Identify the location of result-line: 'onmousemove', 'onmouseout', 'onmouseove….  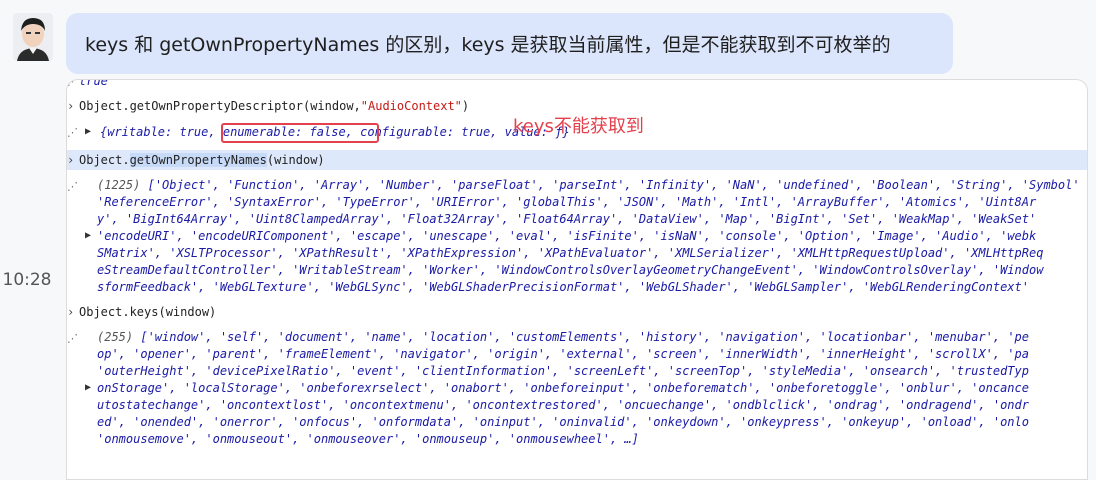
(368, 439).